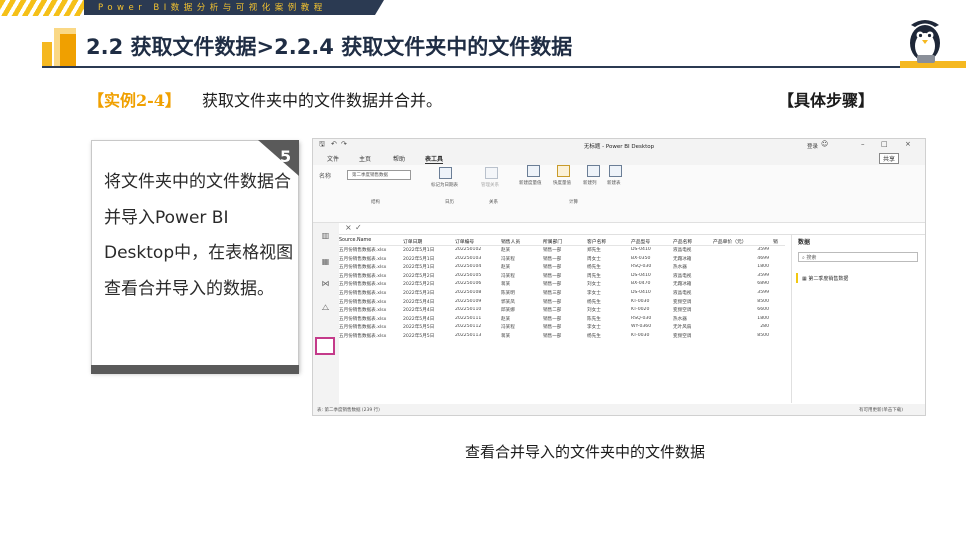  Describe the element at coordinates (908, 144) in the screenshot. I see `close-icon: ×` at that location.